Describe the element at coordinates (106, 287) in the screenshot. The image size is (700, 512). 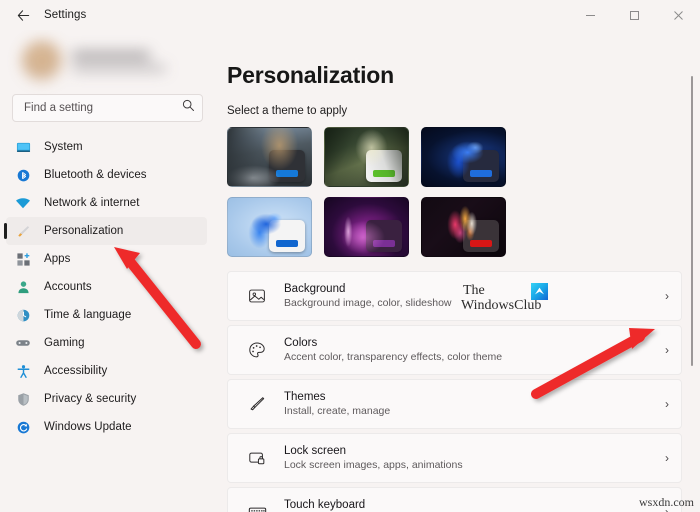
I see `sidebar-item-accounts: Accounts` at that location.